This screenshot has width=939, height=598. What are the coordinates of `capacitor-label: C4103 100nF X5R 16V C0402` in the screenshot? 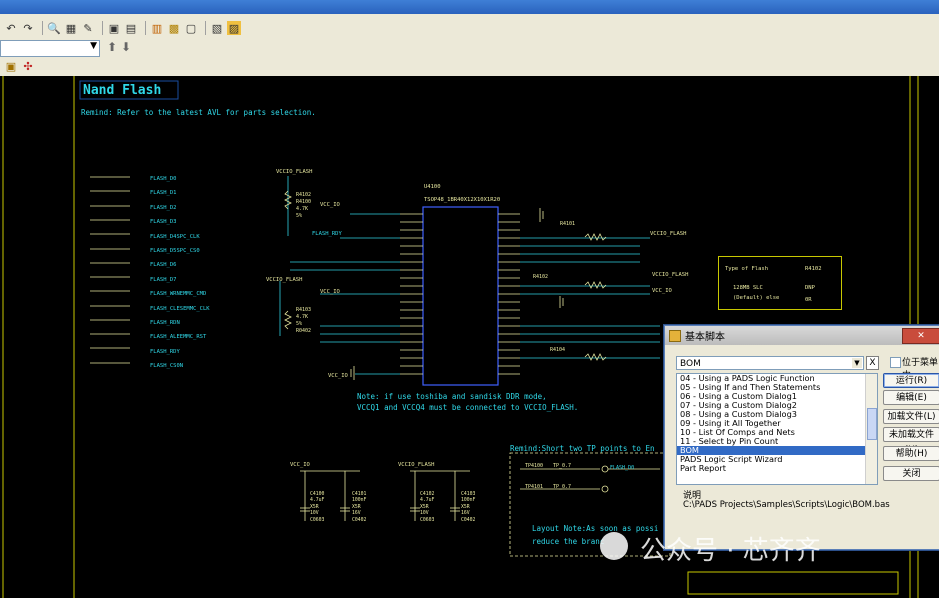 It's located at (468, 508).